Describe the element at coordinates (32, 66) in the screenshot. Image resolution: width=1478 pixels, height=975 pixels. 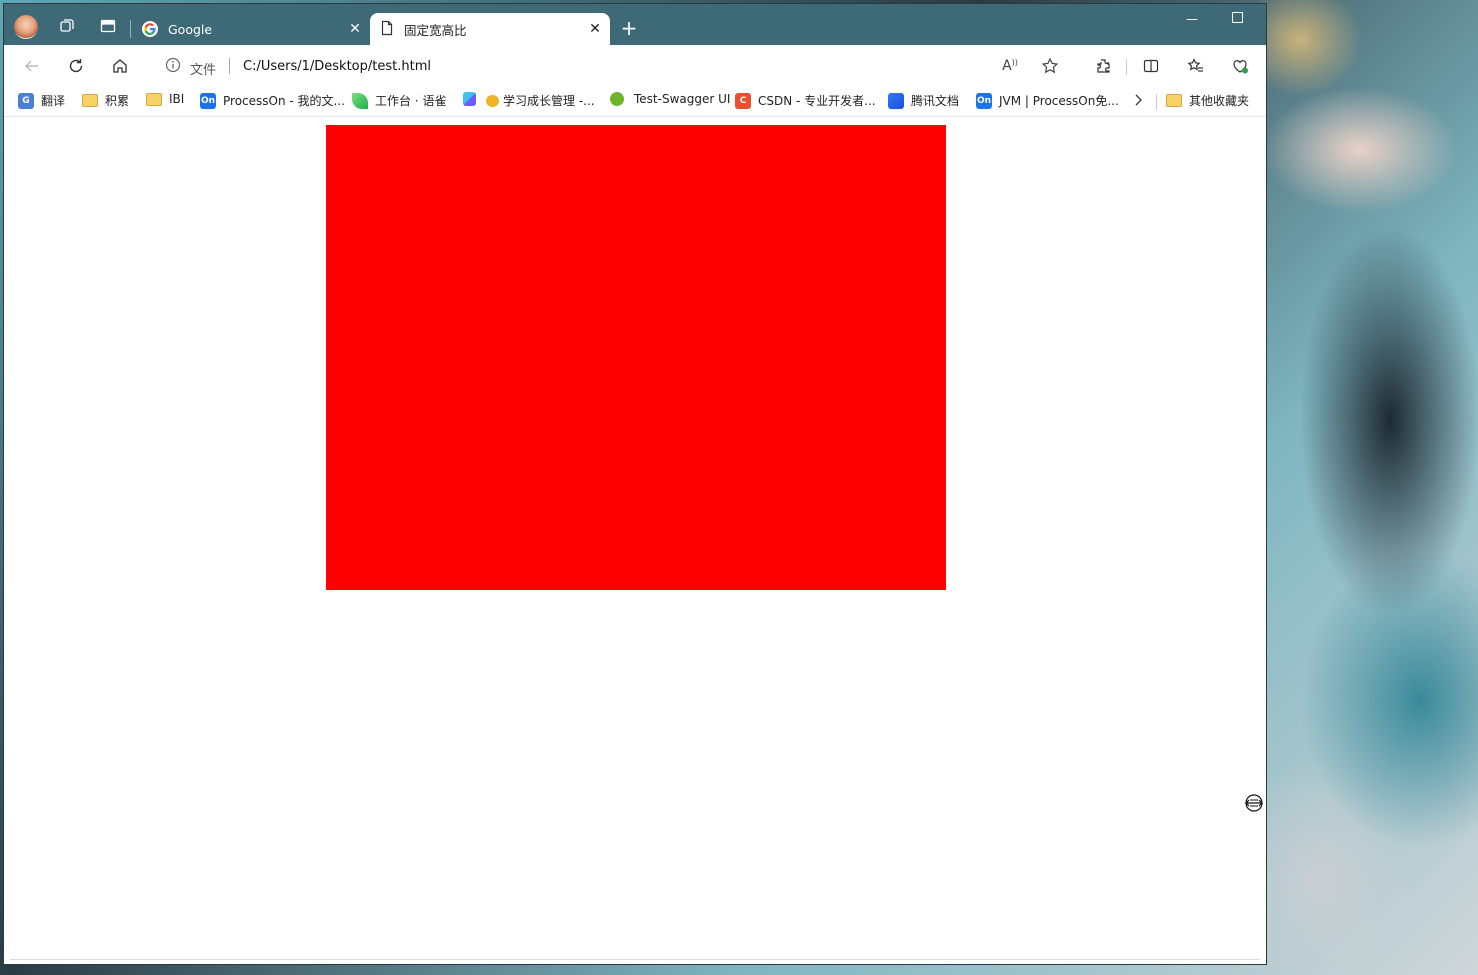
I see `back-arrow-icon` at that location.